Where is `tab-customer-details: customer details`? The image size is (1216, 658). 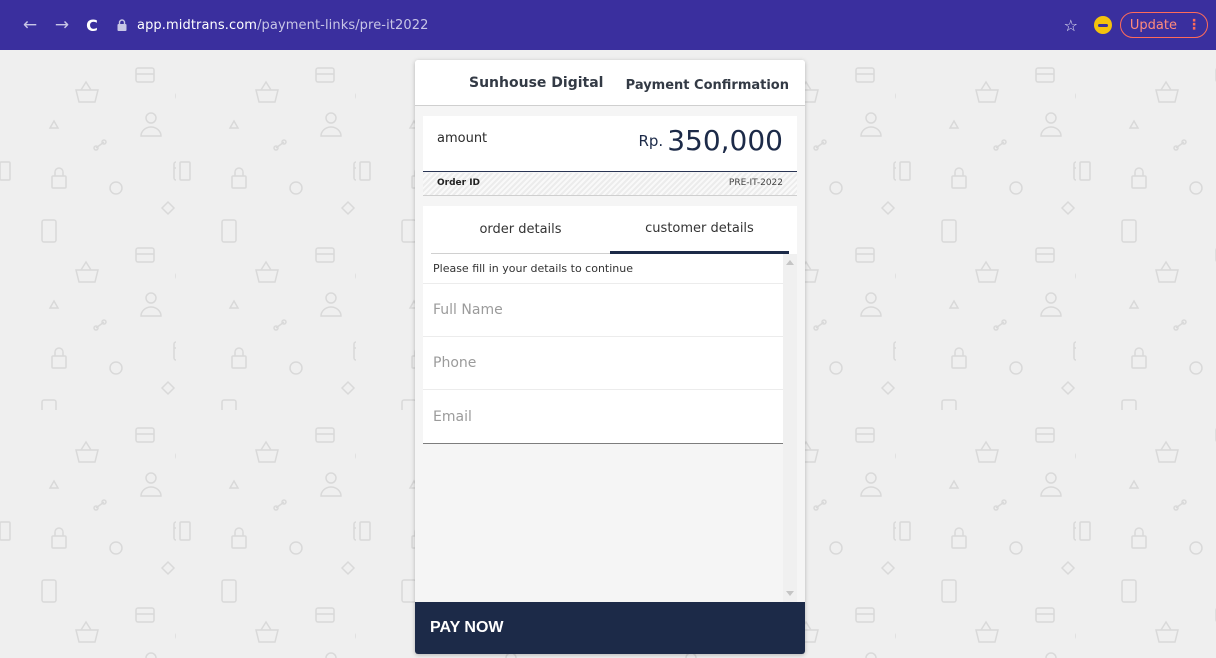
tab-customer-details: customer details is located at coordinates (699, 230).